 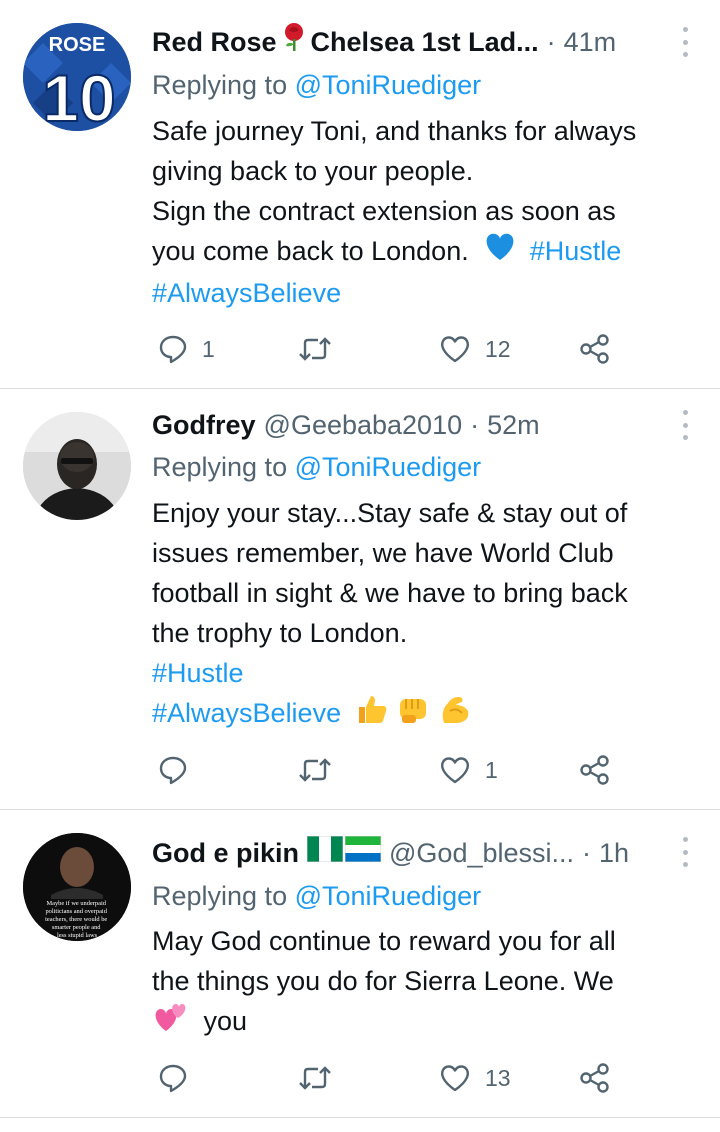 I want to click on avatar-text-rose: ROSE, so click(x=77, y=45).